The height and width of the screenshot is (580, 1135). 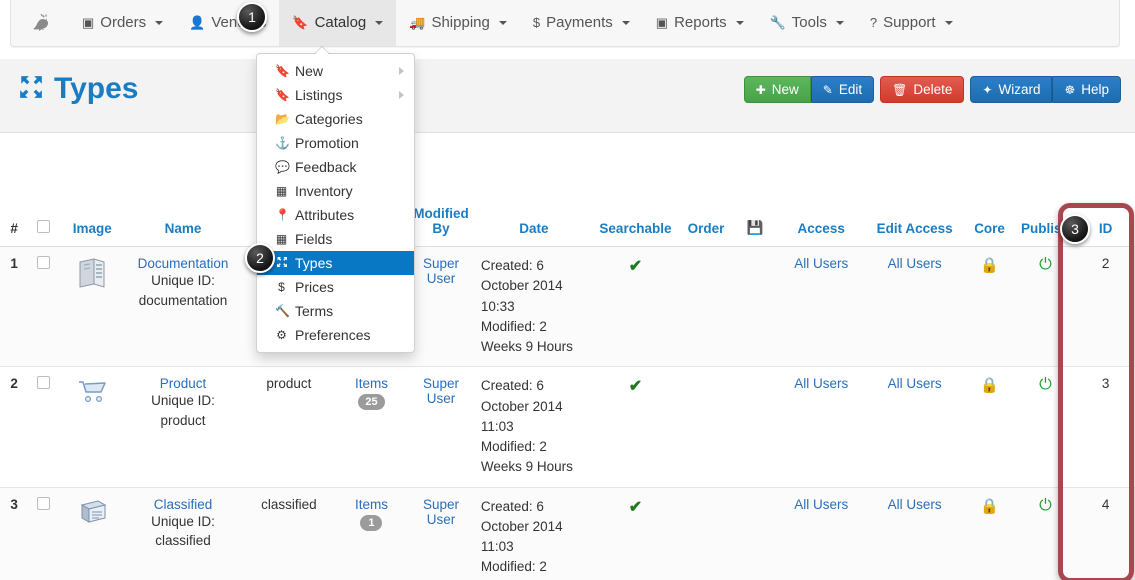 I want to click on row-number: 1, so click(x=14, y=307).